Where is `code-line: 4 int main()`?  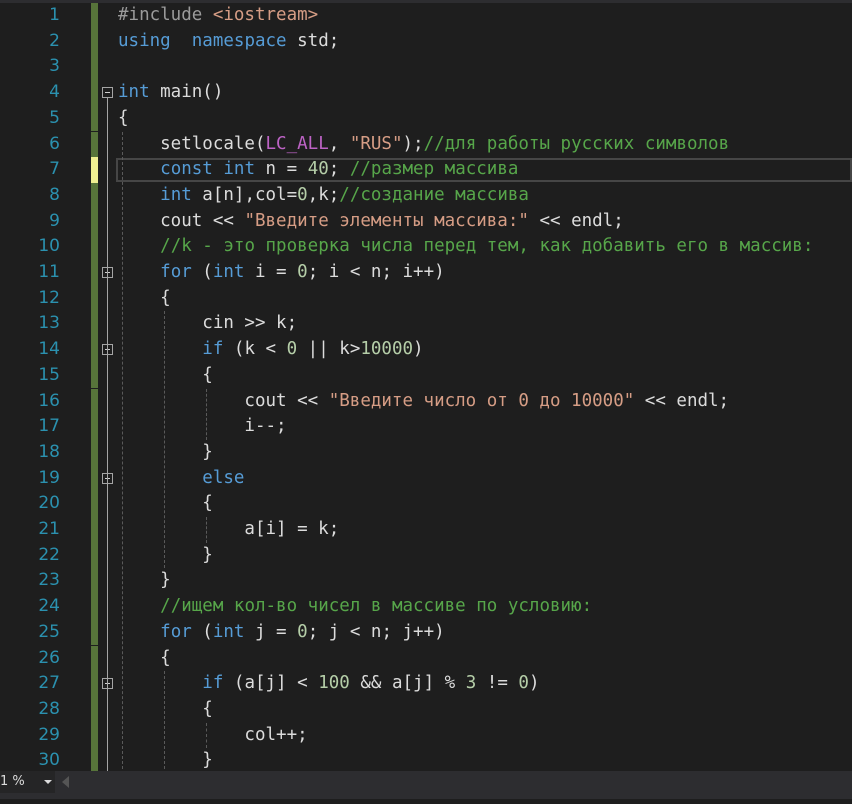 code-line: 4 int main() is located at coordinates (426, 93).